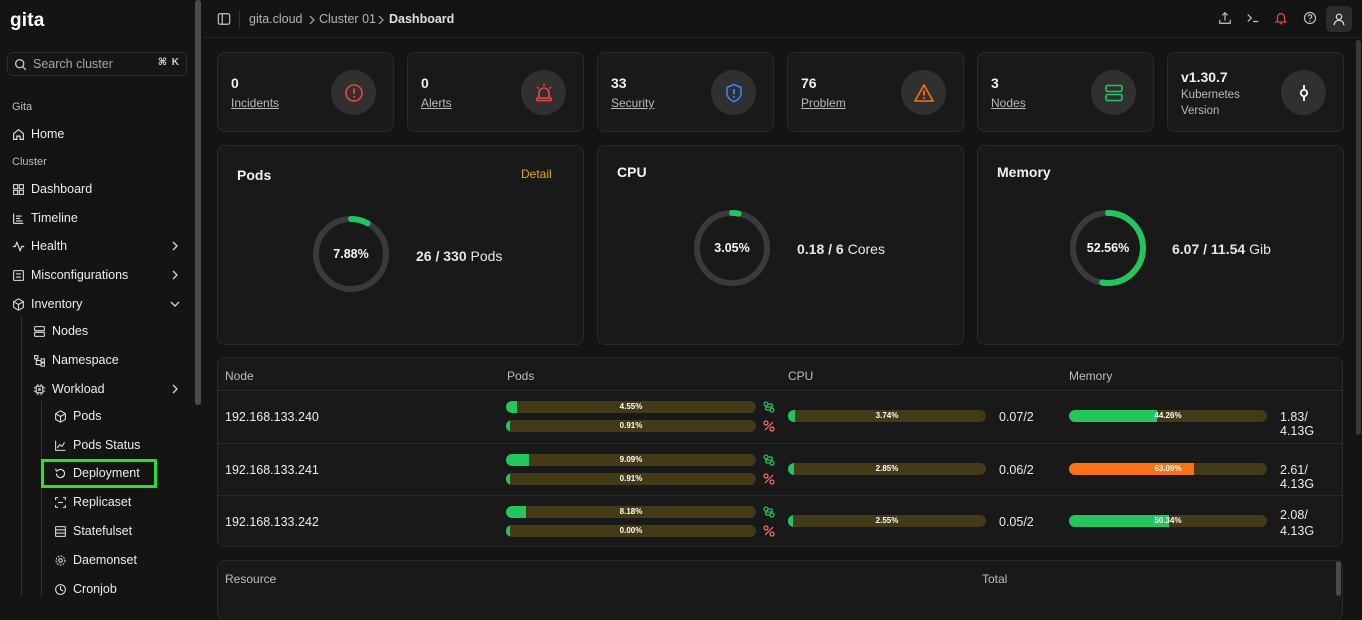 This screenshot has width=1362, height=620. Describe the element at coordinates (400, 245) in the screenshot. I see `pods-gauge-card: Pods Detail 7.88% 26 / 330 Pods` at that location.